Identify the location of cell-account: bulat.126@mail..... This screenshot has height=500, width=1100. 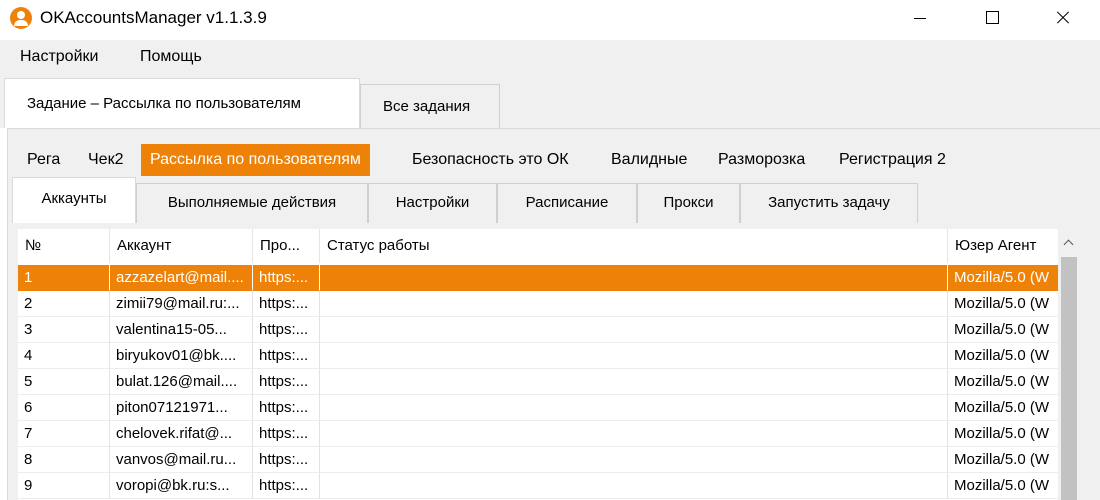
(181, 382).